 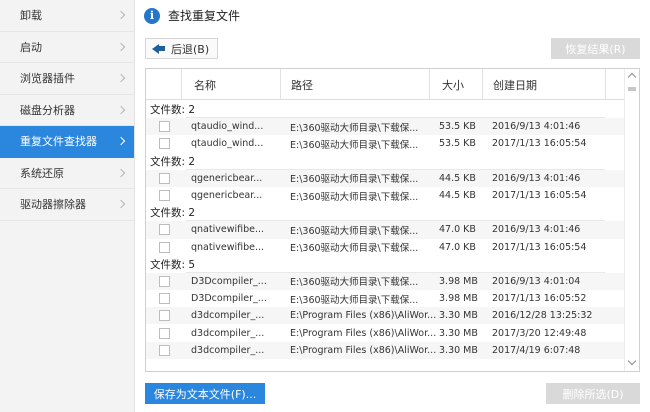 What do you see at coordinates (58, 142) in the screenshot?
I see `sidebar-item-label: 重复文件查找器` at bounding box center [58, 142].